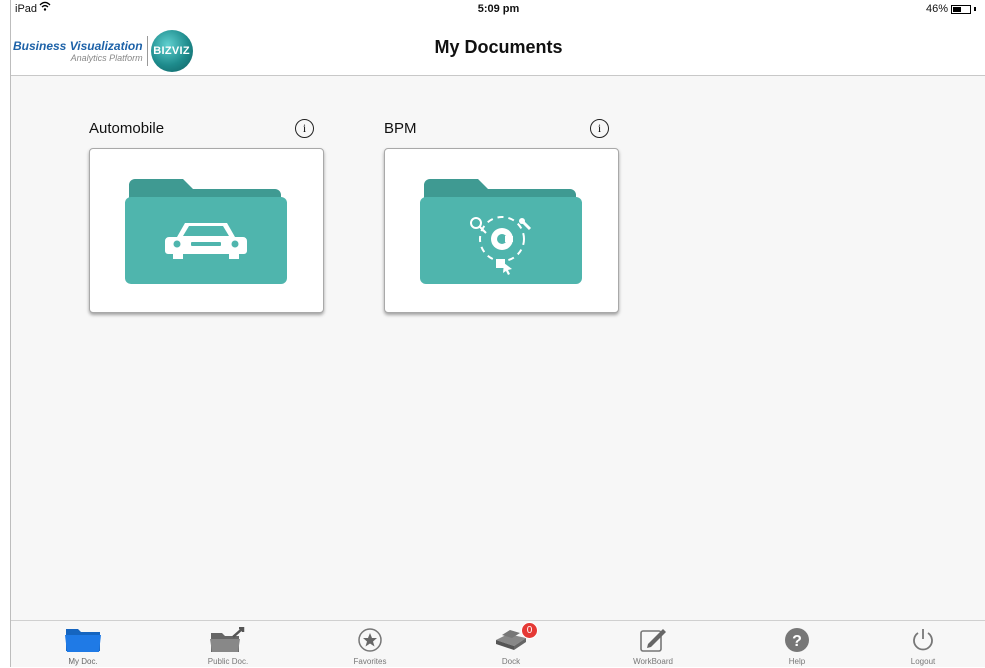  I want to click on battery-icon, so click(961, 9).